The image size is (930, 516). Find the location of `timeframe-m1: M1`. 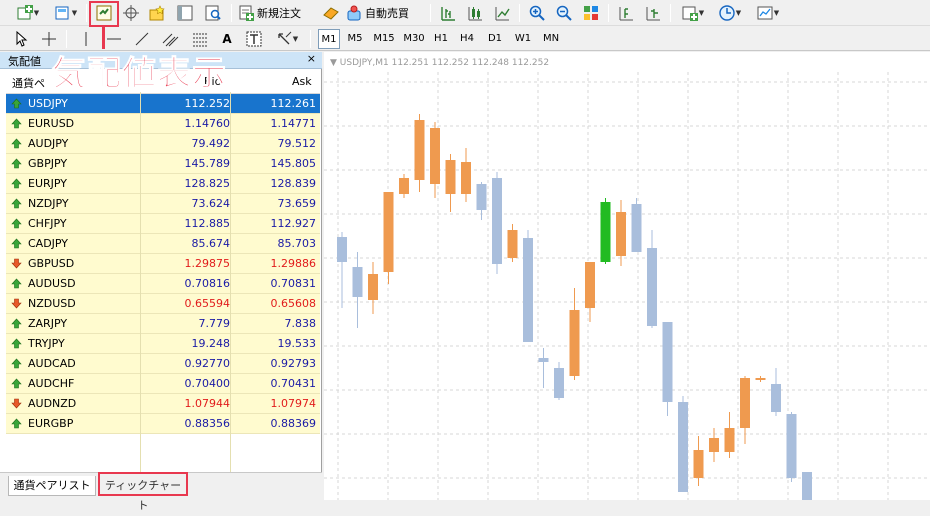

timeframe-m1: M1 is located at coordinates (329, 39).